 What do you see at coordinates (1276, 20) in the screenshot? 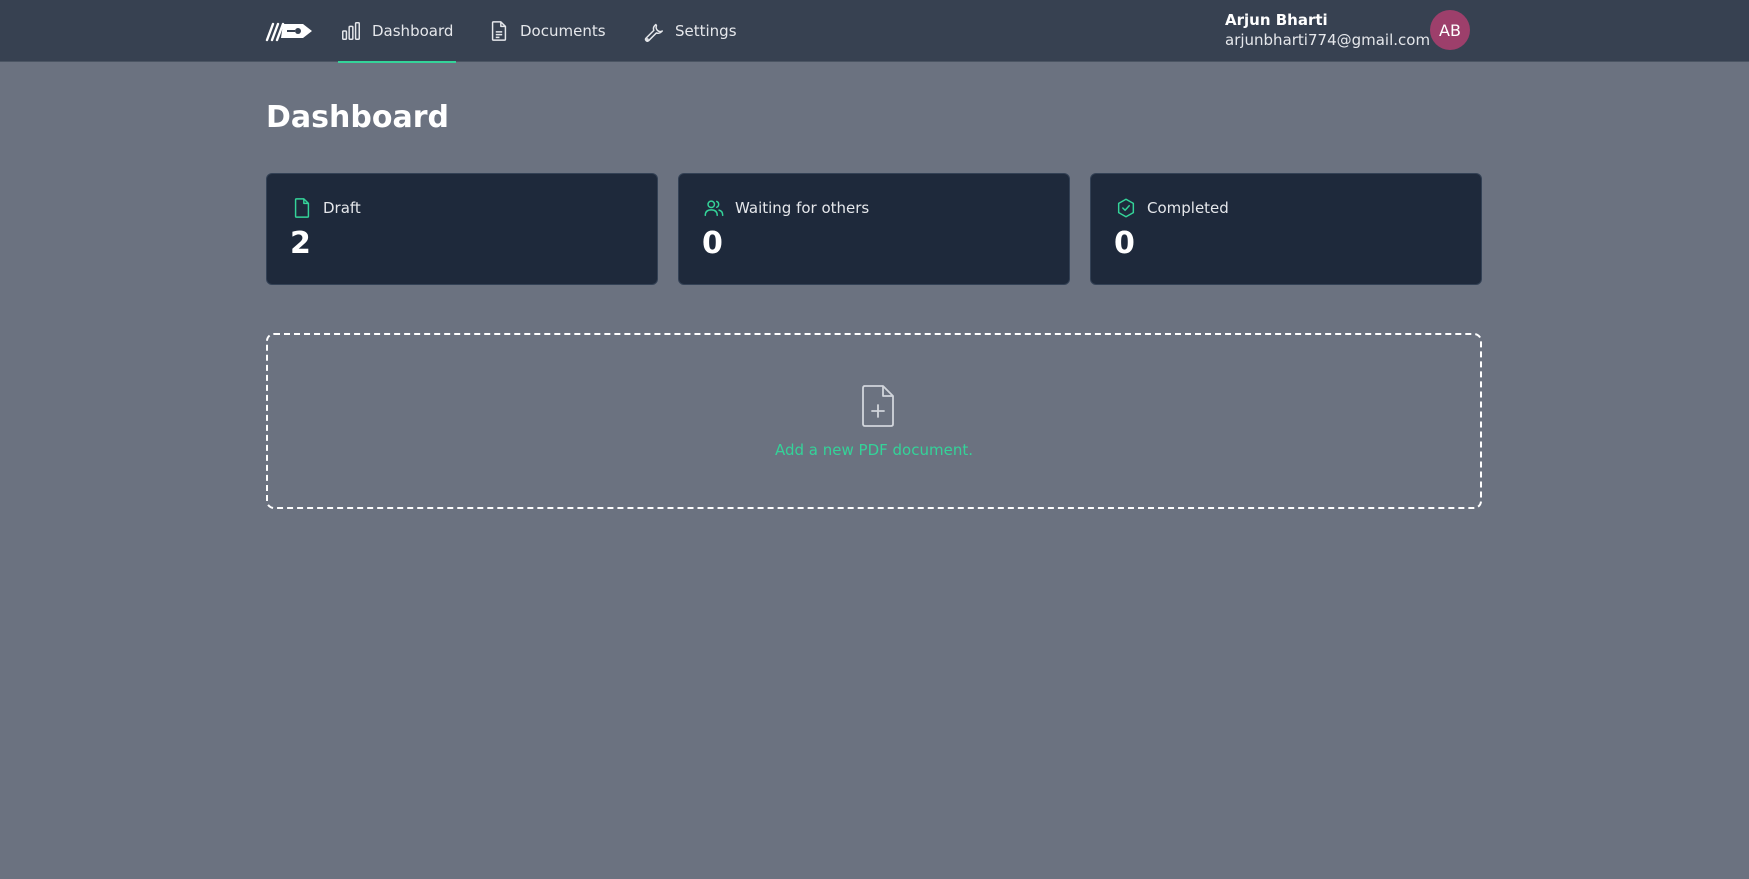
I see `user-name: Arjun Bharti` at bounding box center [1276, 20].